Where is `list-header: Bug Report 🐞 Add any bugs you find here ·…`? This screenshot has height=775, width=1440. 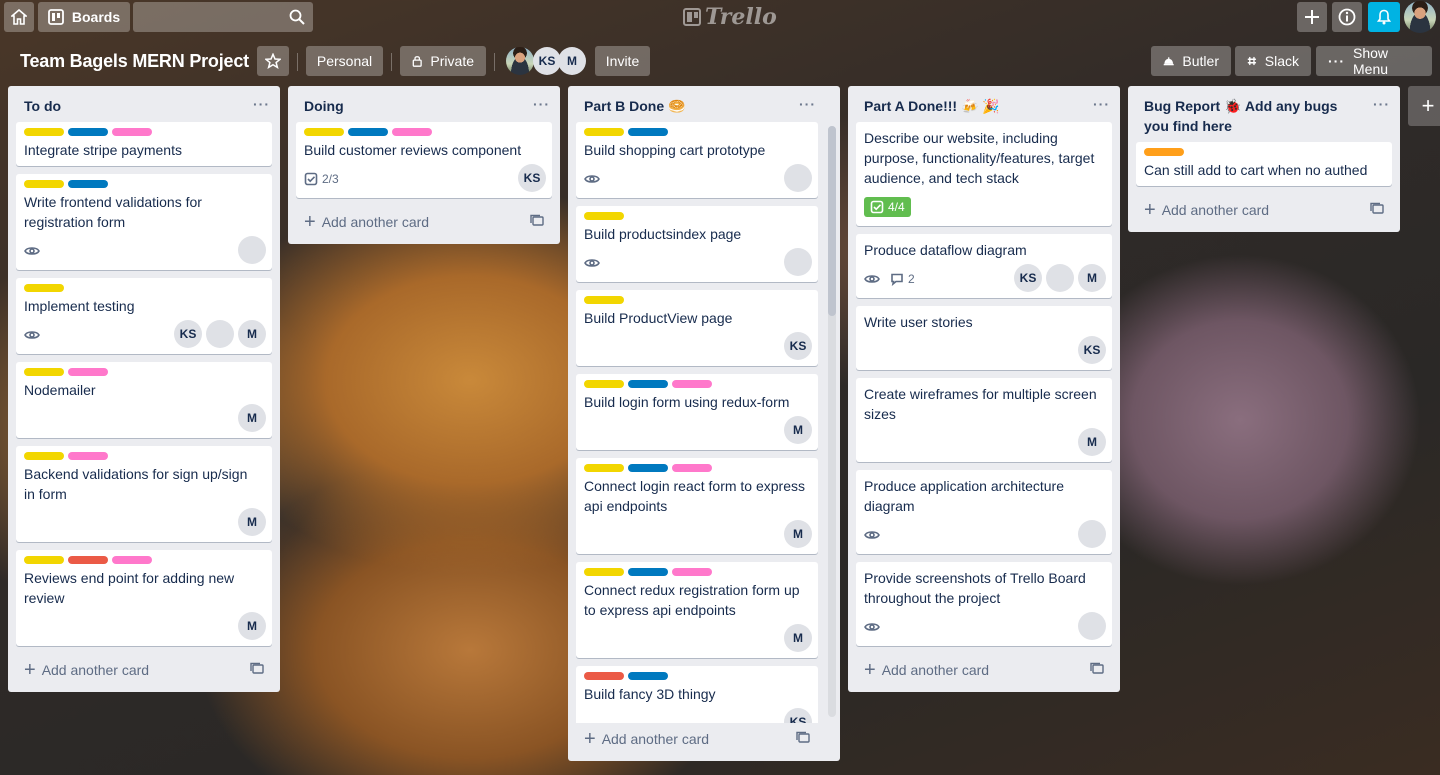 list-header: Bug Report 🐞 Add any bugs you find here ·… is located at coordinates (1264, 114).